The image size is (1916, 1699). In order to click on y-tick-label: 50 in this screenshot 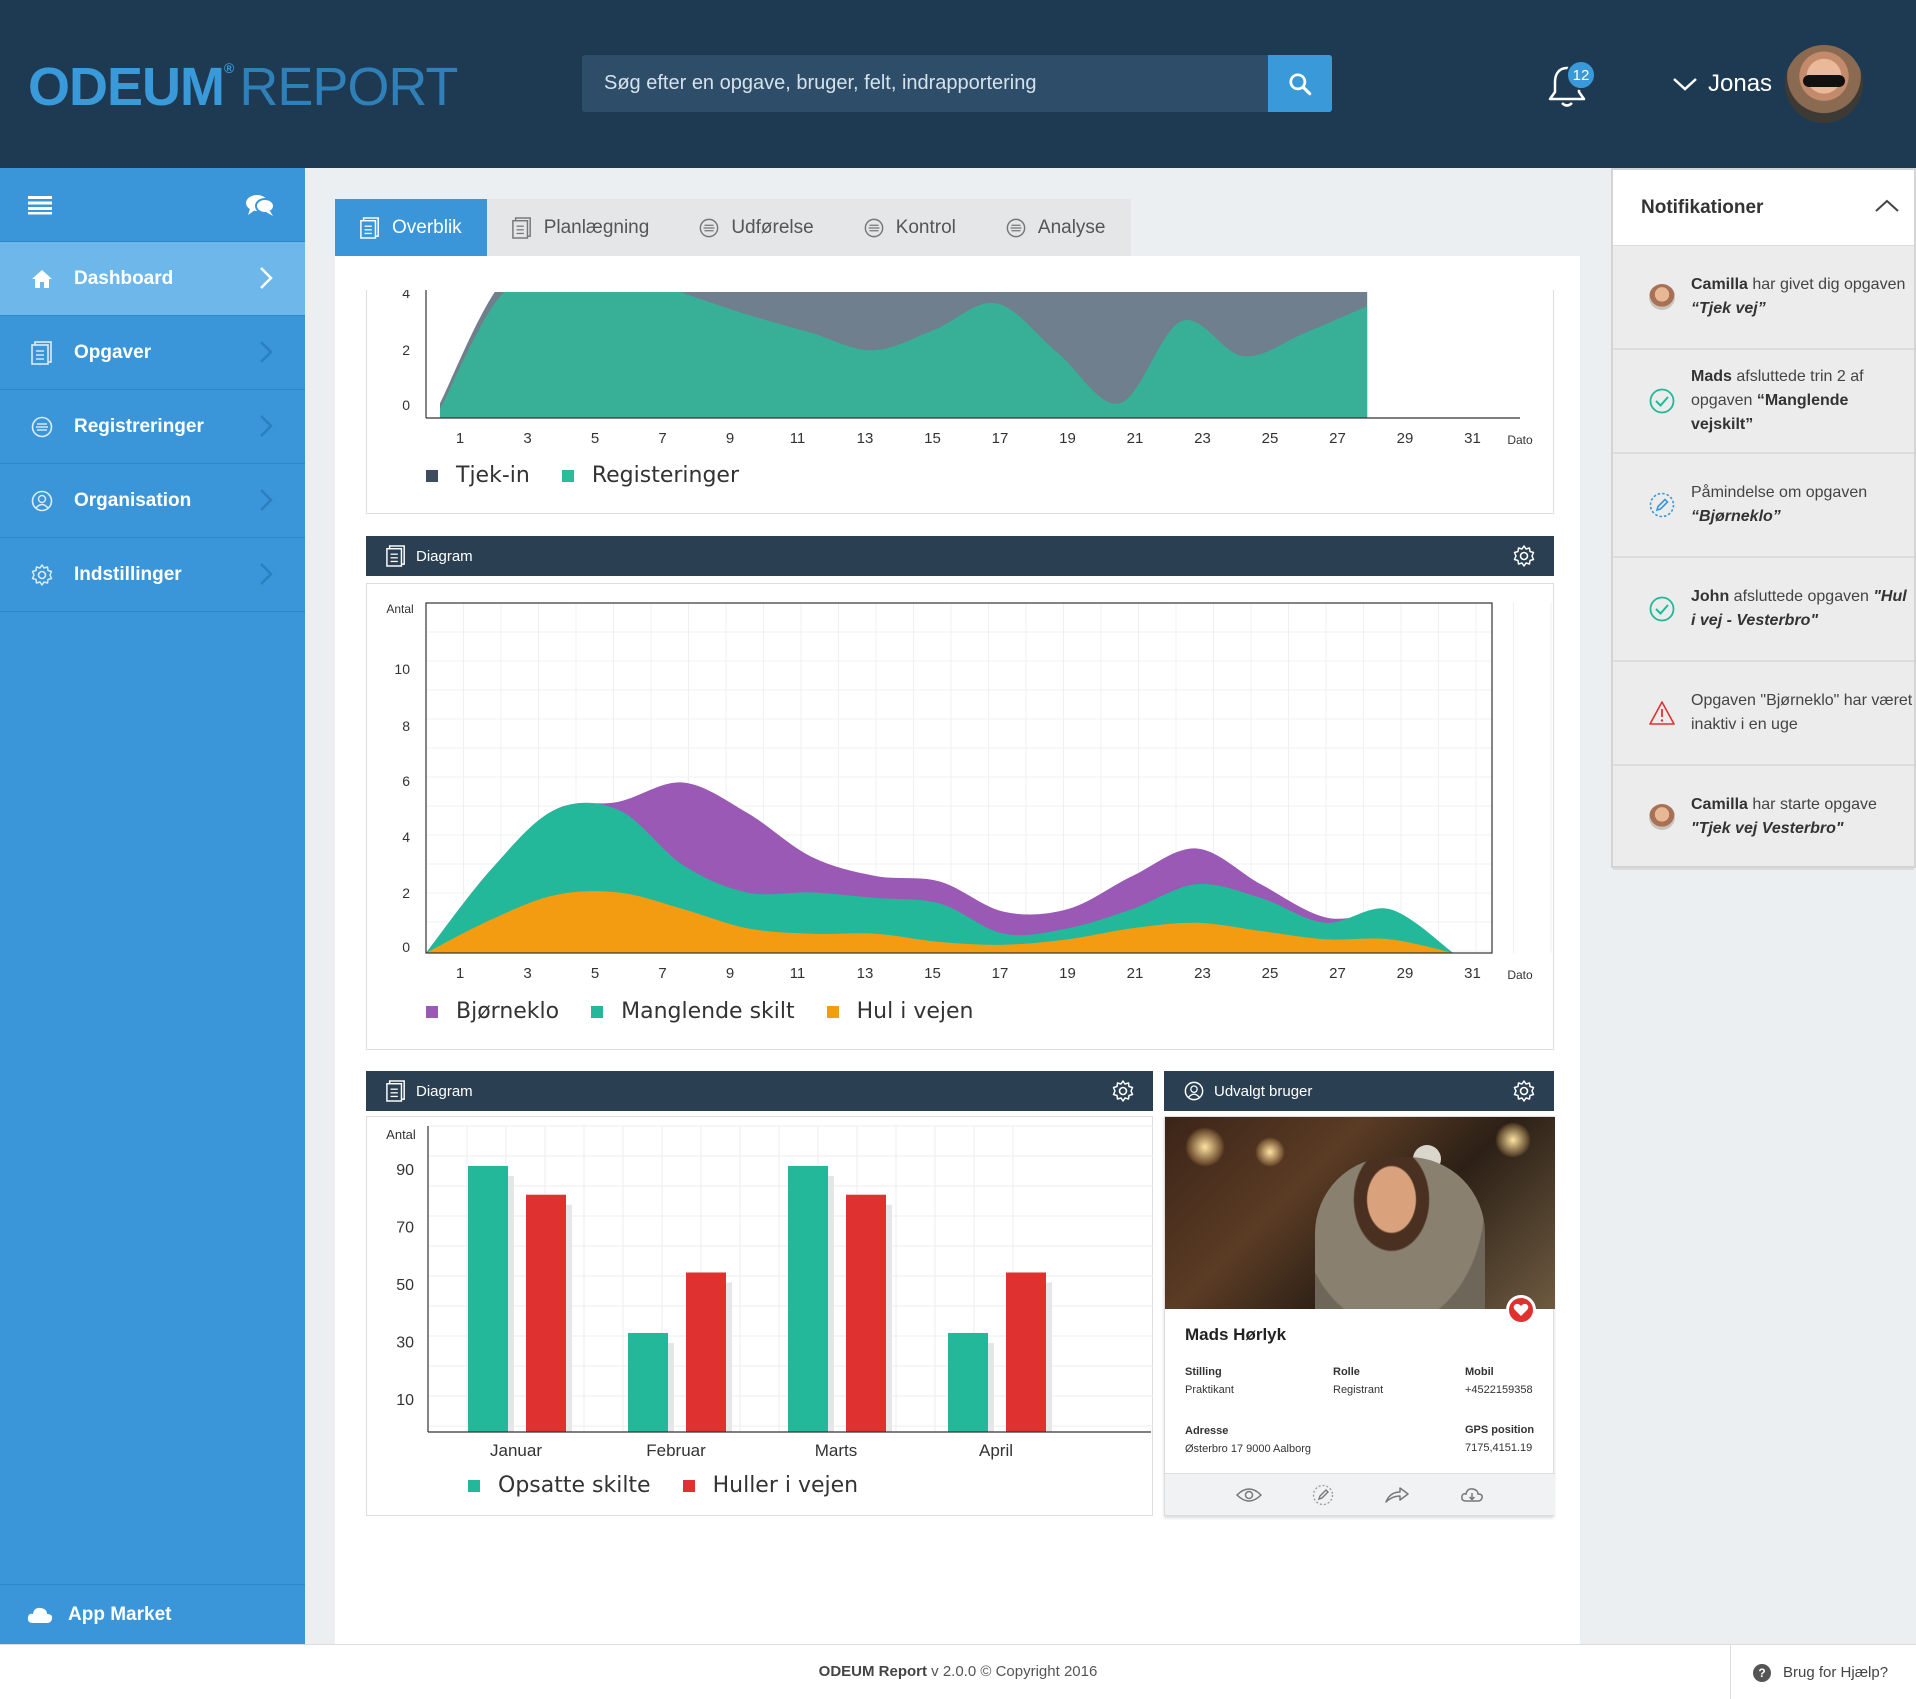, I will do `click(405, 1285)`.